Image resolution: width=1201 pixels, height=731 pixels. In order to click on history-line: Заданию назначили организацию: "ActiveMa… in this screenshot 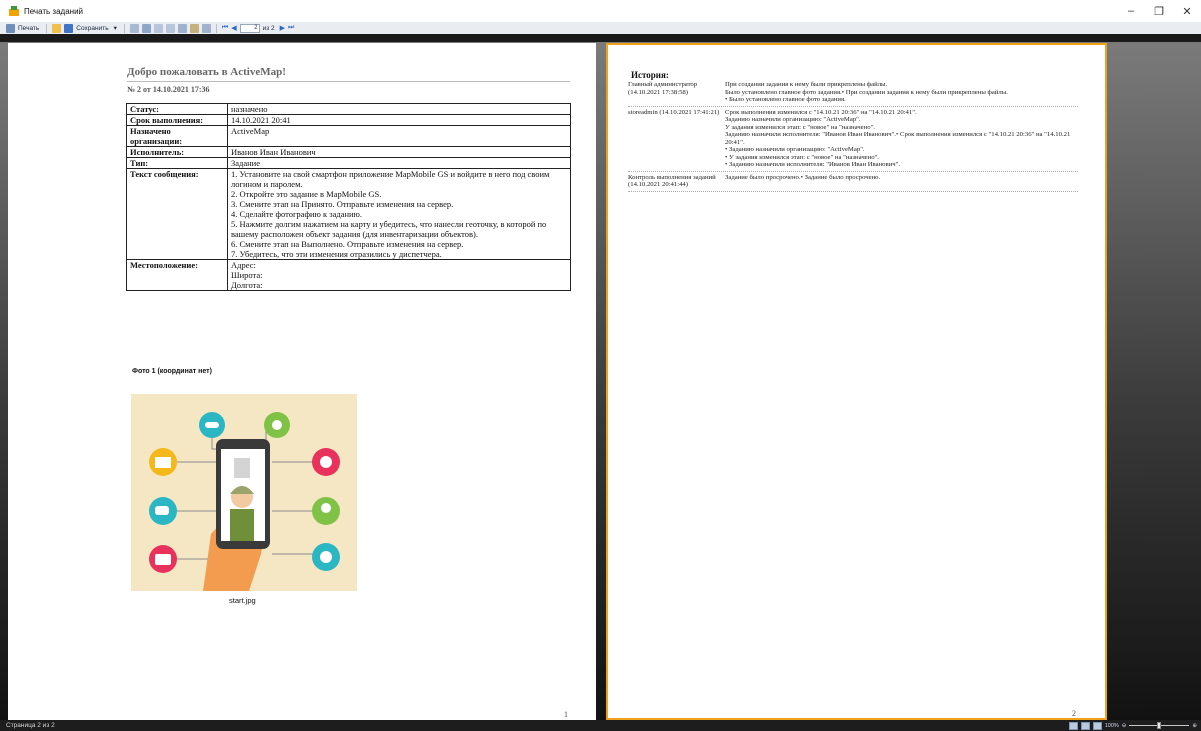, I will do `click(793, 119)`.